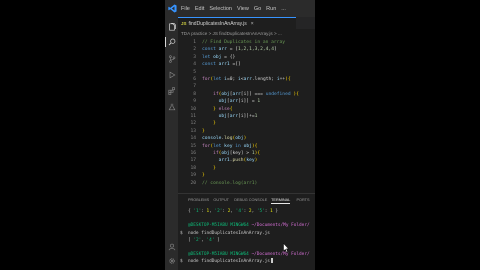  What do you see at coordinates (172, 42) in the screenshot?
I see `search-icon` at bounding box center [172, 42].